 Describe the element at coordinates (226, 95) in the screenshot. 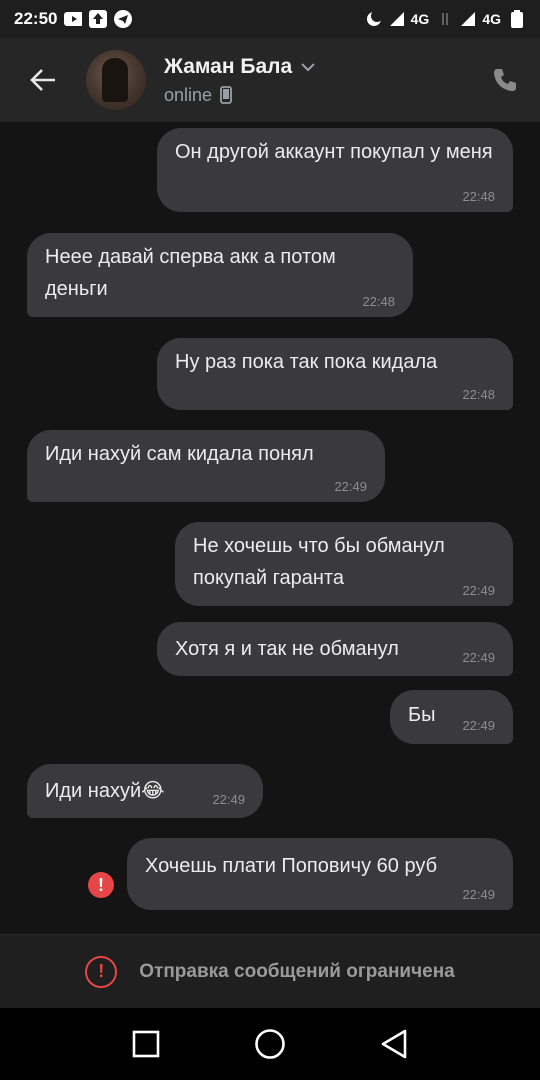

I see `phone-device-icon` at that location.